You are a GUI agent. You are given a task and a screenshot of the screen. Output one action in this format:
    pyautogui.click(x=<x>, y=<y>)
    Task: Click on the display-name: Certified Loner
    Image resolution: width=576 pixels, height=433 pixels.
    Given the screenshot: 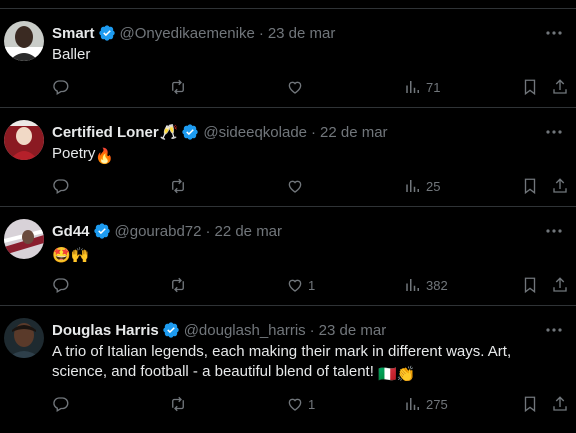 What is the action you would take?
    pyautogui.click(x=105, y=132)
    